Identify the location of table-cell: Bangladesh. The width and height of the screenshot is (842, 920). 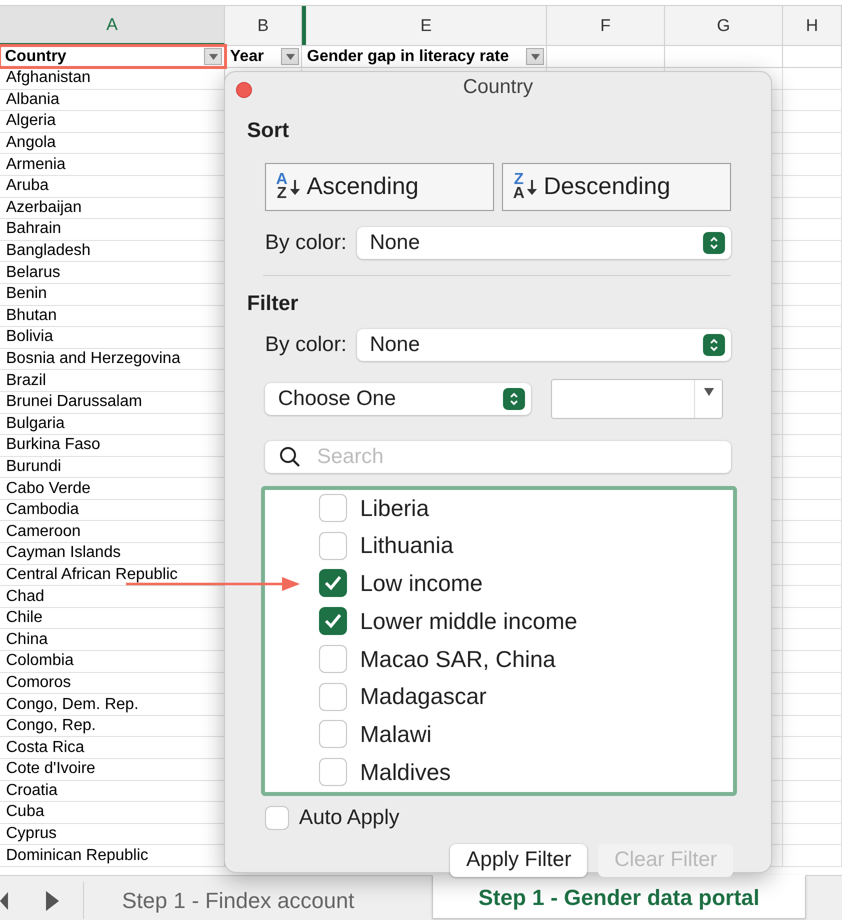
(48, 251).